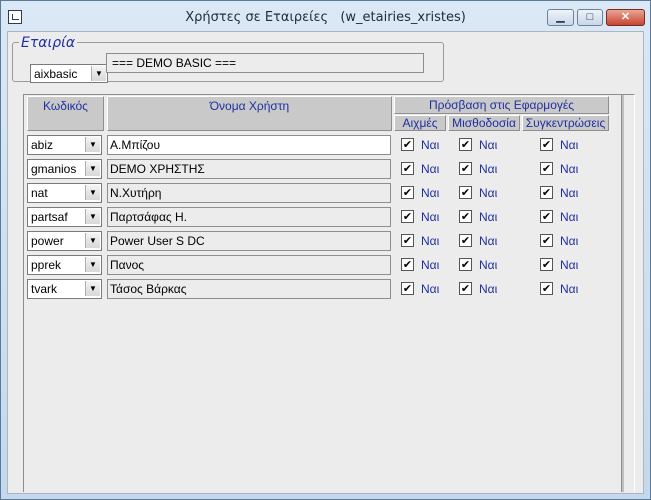 The image size is (651, 500). Describe the element at coordinates (56, 74) in the screenshot. I see `company-code-value: aixbasic` at that location.